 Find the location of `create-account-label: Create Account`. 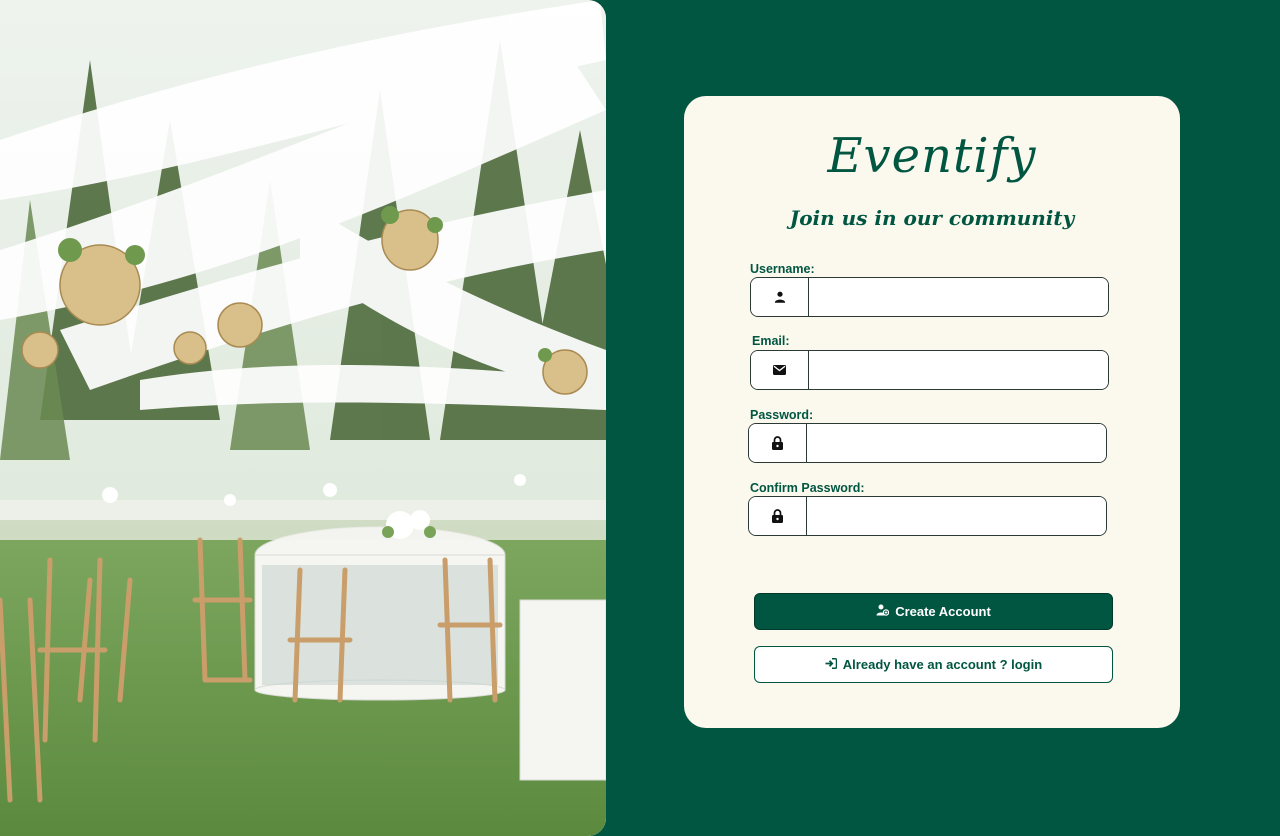

create-account-label: Create Account is located at coordinates (943, 611).